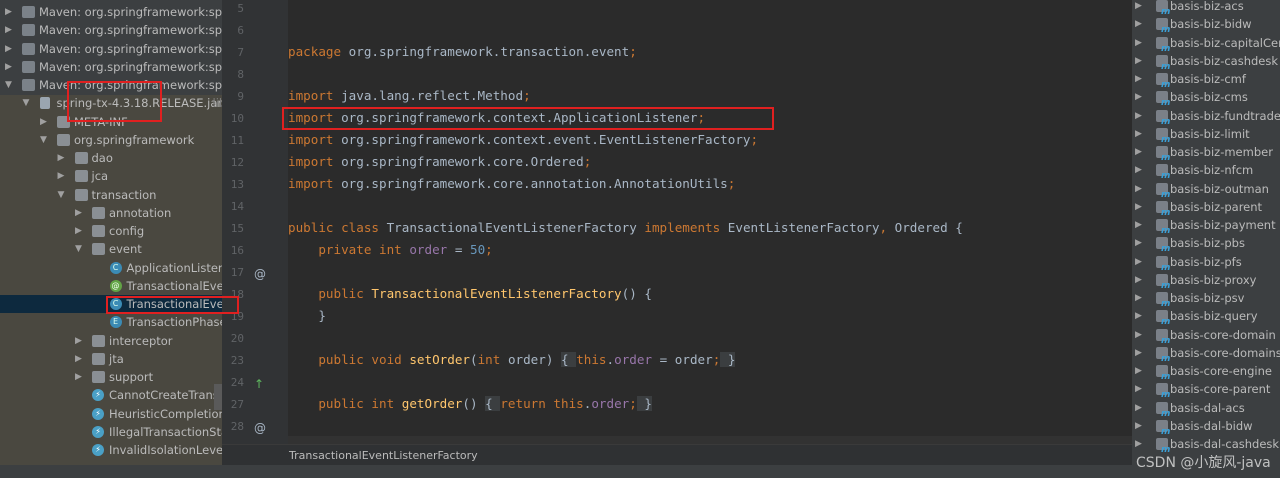  What do you see at coordinates (1206, 46) in the screenshot?
I see `module-item: ▶ basis-biz-capitalCert` at bounding box center [1206, 46].